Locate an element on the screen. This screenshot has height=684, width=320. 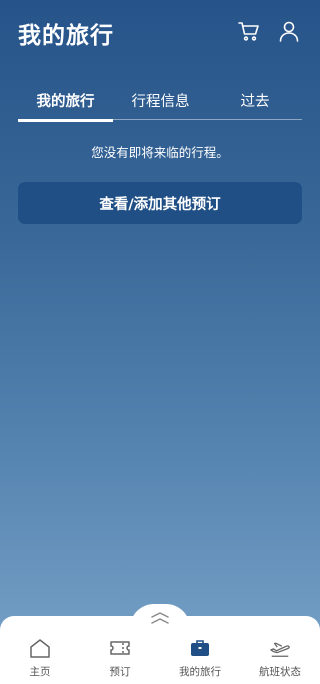
nav-item-flight-status: 航班状态 is located at coordinates (280, 660).